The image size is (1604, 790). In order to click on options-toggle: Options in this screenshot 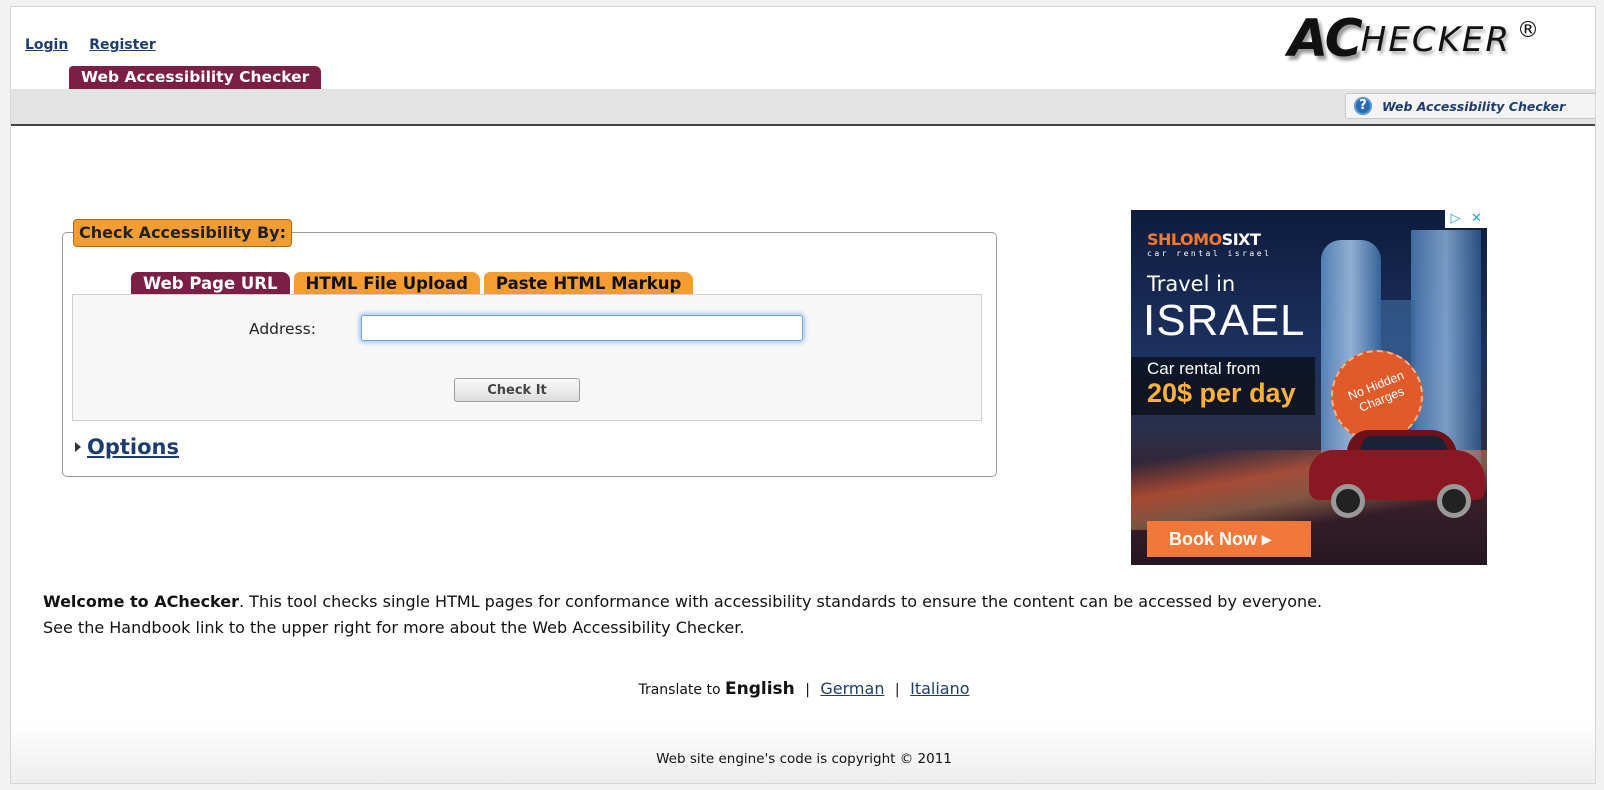, I will do `click(127, 447)`.